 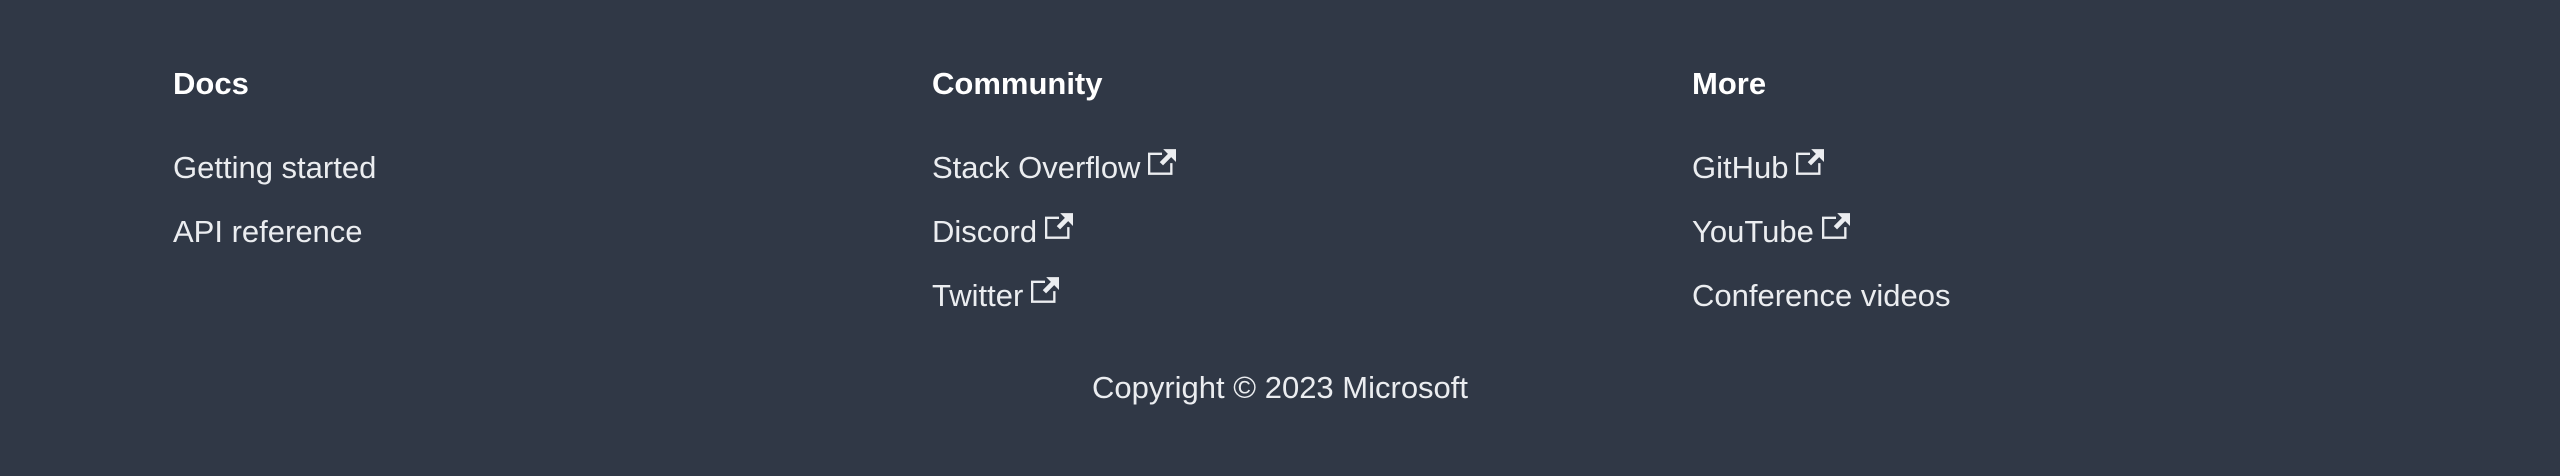 What do you see at coordinates (1740, 167) in the screenshot?
I see `footer-link-label: GitHub` at bounding box center [1740, 167].